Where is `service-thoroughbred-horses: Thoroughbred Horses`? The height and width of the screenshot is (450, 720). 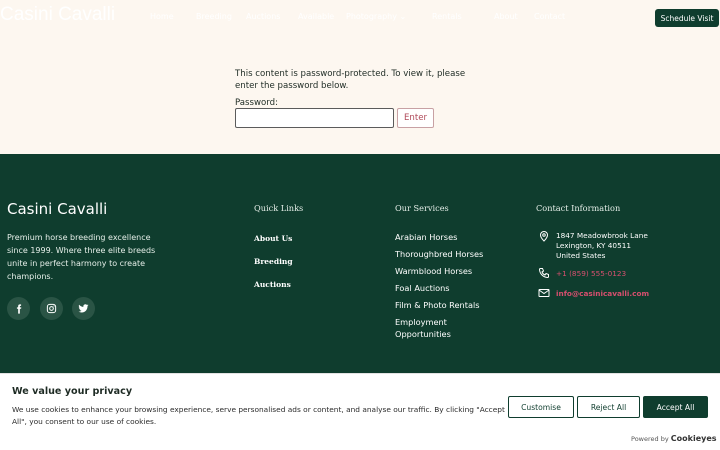 service-thoroughbred-horses: Thoroughbred Horses is located at coordinates (450, 254).